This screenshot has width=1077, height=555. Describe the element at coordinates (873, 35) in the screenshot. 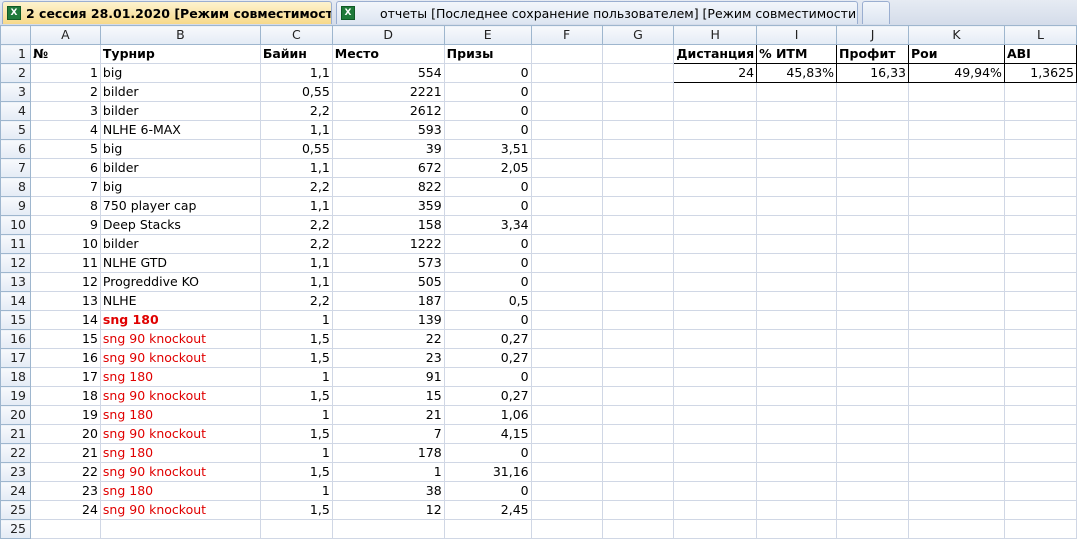

I see `column-header-j: J` at that location.